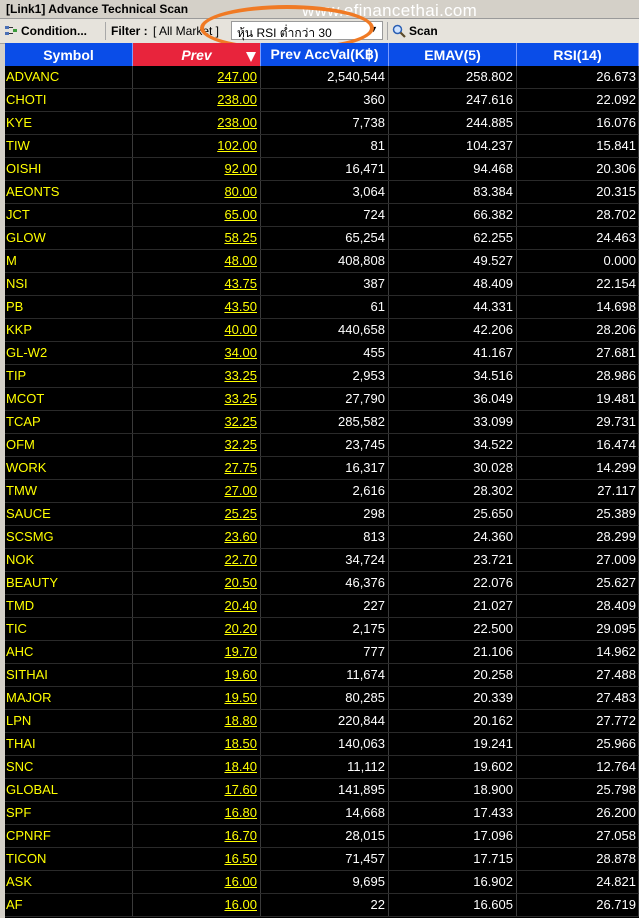 This screenshot has width=639, height=918. Describe the element at coordinates (197, 767) in the screenshot. I see `cell-prev: 18.40` at that location.